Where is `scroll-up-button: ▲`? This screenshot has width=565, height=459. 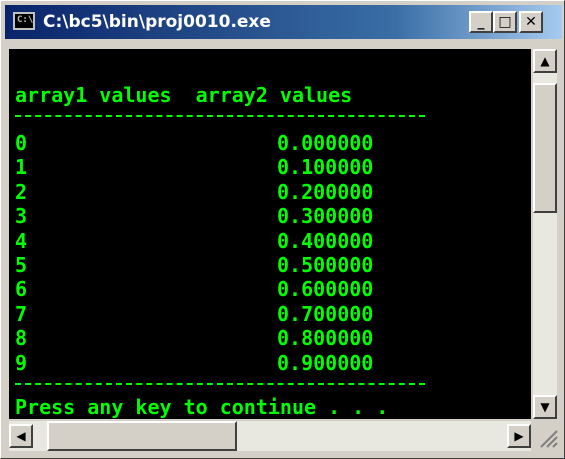 scroll-up-button: ▲ is located at coordinates (545, 61).